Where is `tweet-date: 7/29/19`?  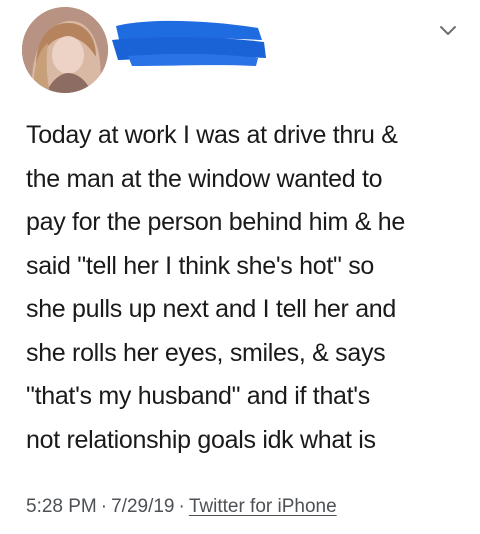 tweet-date: 7/29/19 is located at coordinates (143, 506).